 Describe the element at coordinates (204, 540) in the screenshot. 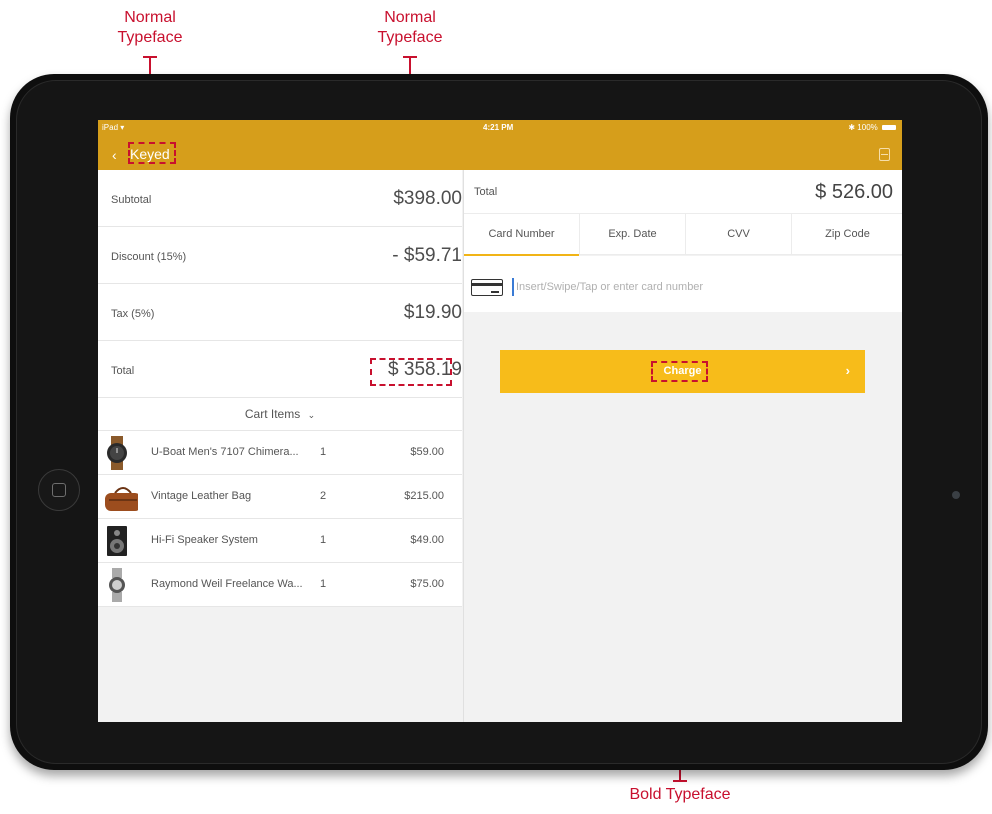

I see `item-name: Hi-Fi Speaker System` at that location.